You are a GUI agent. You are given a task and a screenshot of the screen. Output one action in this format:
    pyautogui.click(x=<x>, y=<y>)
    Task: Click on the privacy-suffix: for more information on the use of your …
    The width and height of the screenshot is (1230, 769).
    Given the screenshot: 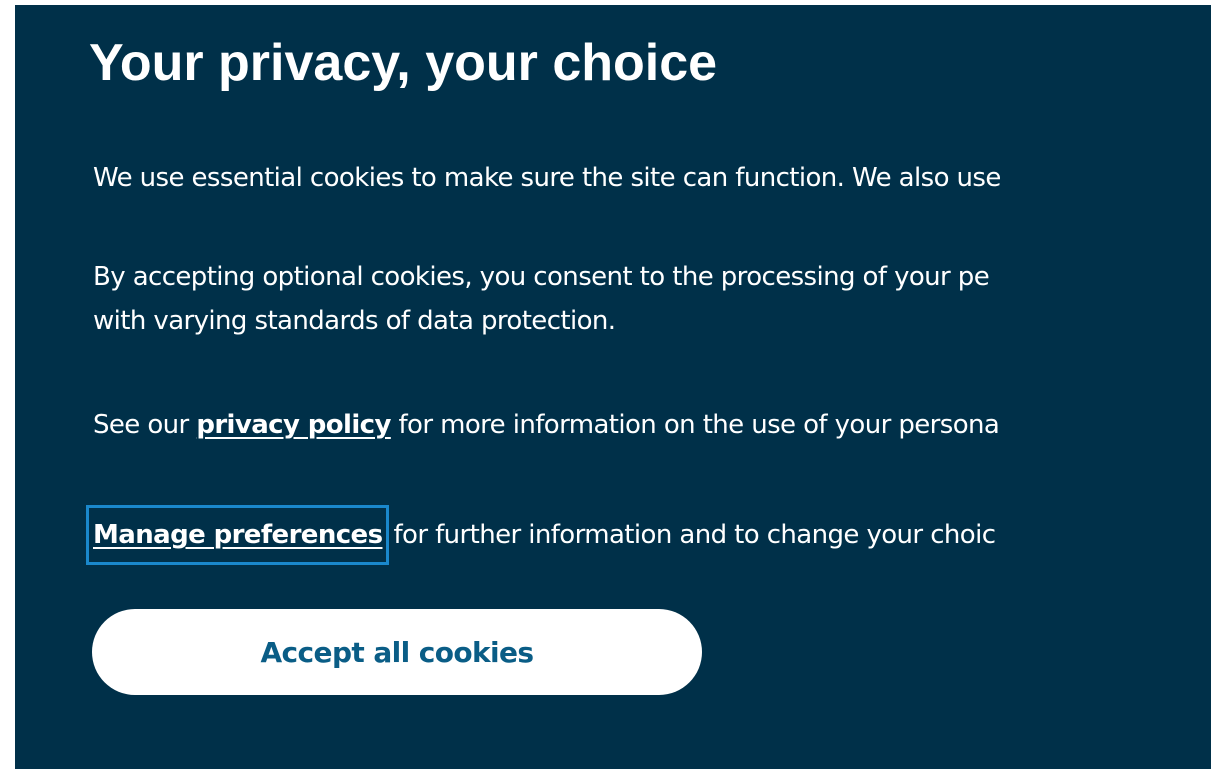 What is the action you would take?
    pyautogui.click(x=695, y=425)
    